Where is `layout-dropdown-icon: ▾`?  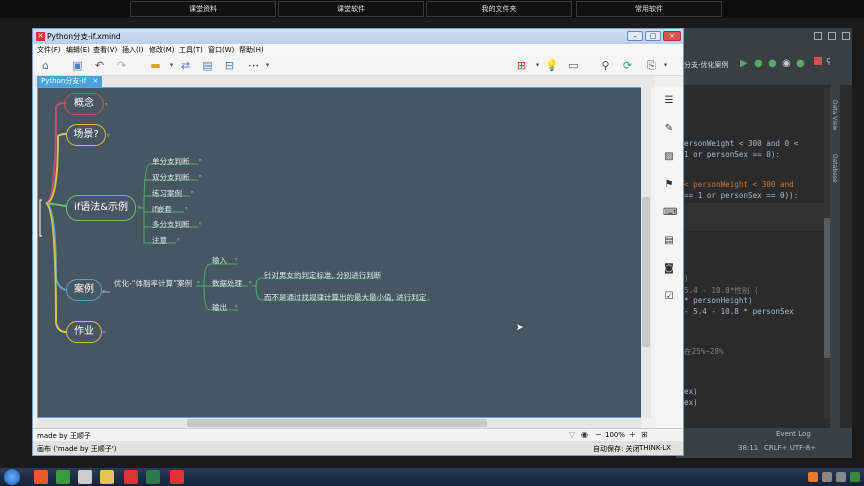 layout-dropdown-icon: ▾ is located at coordinates (537, 65).